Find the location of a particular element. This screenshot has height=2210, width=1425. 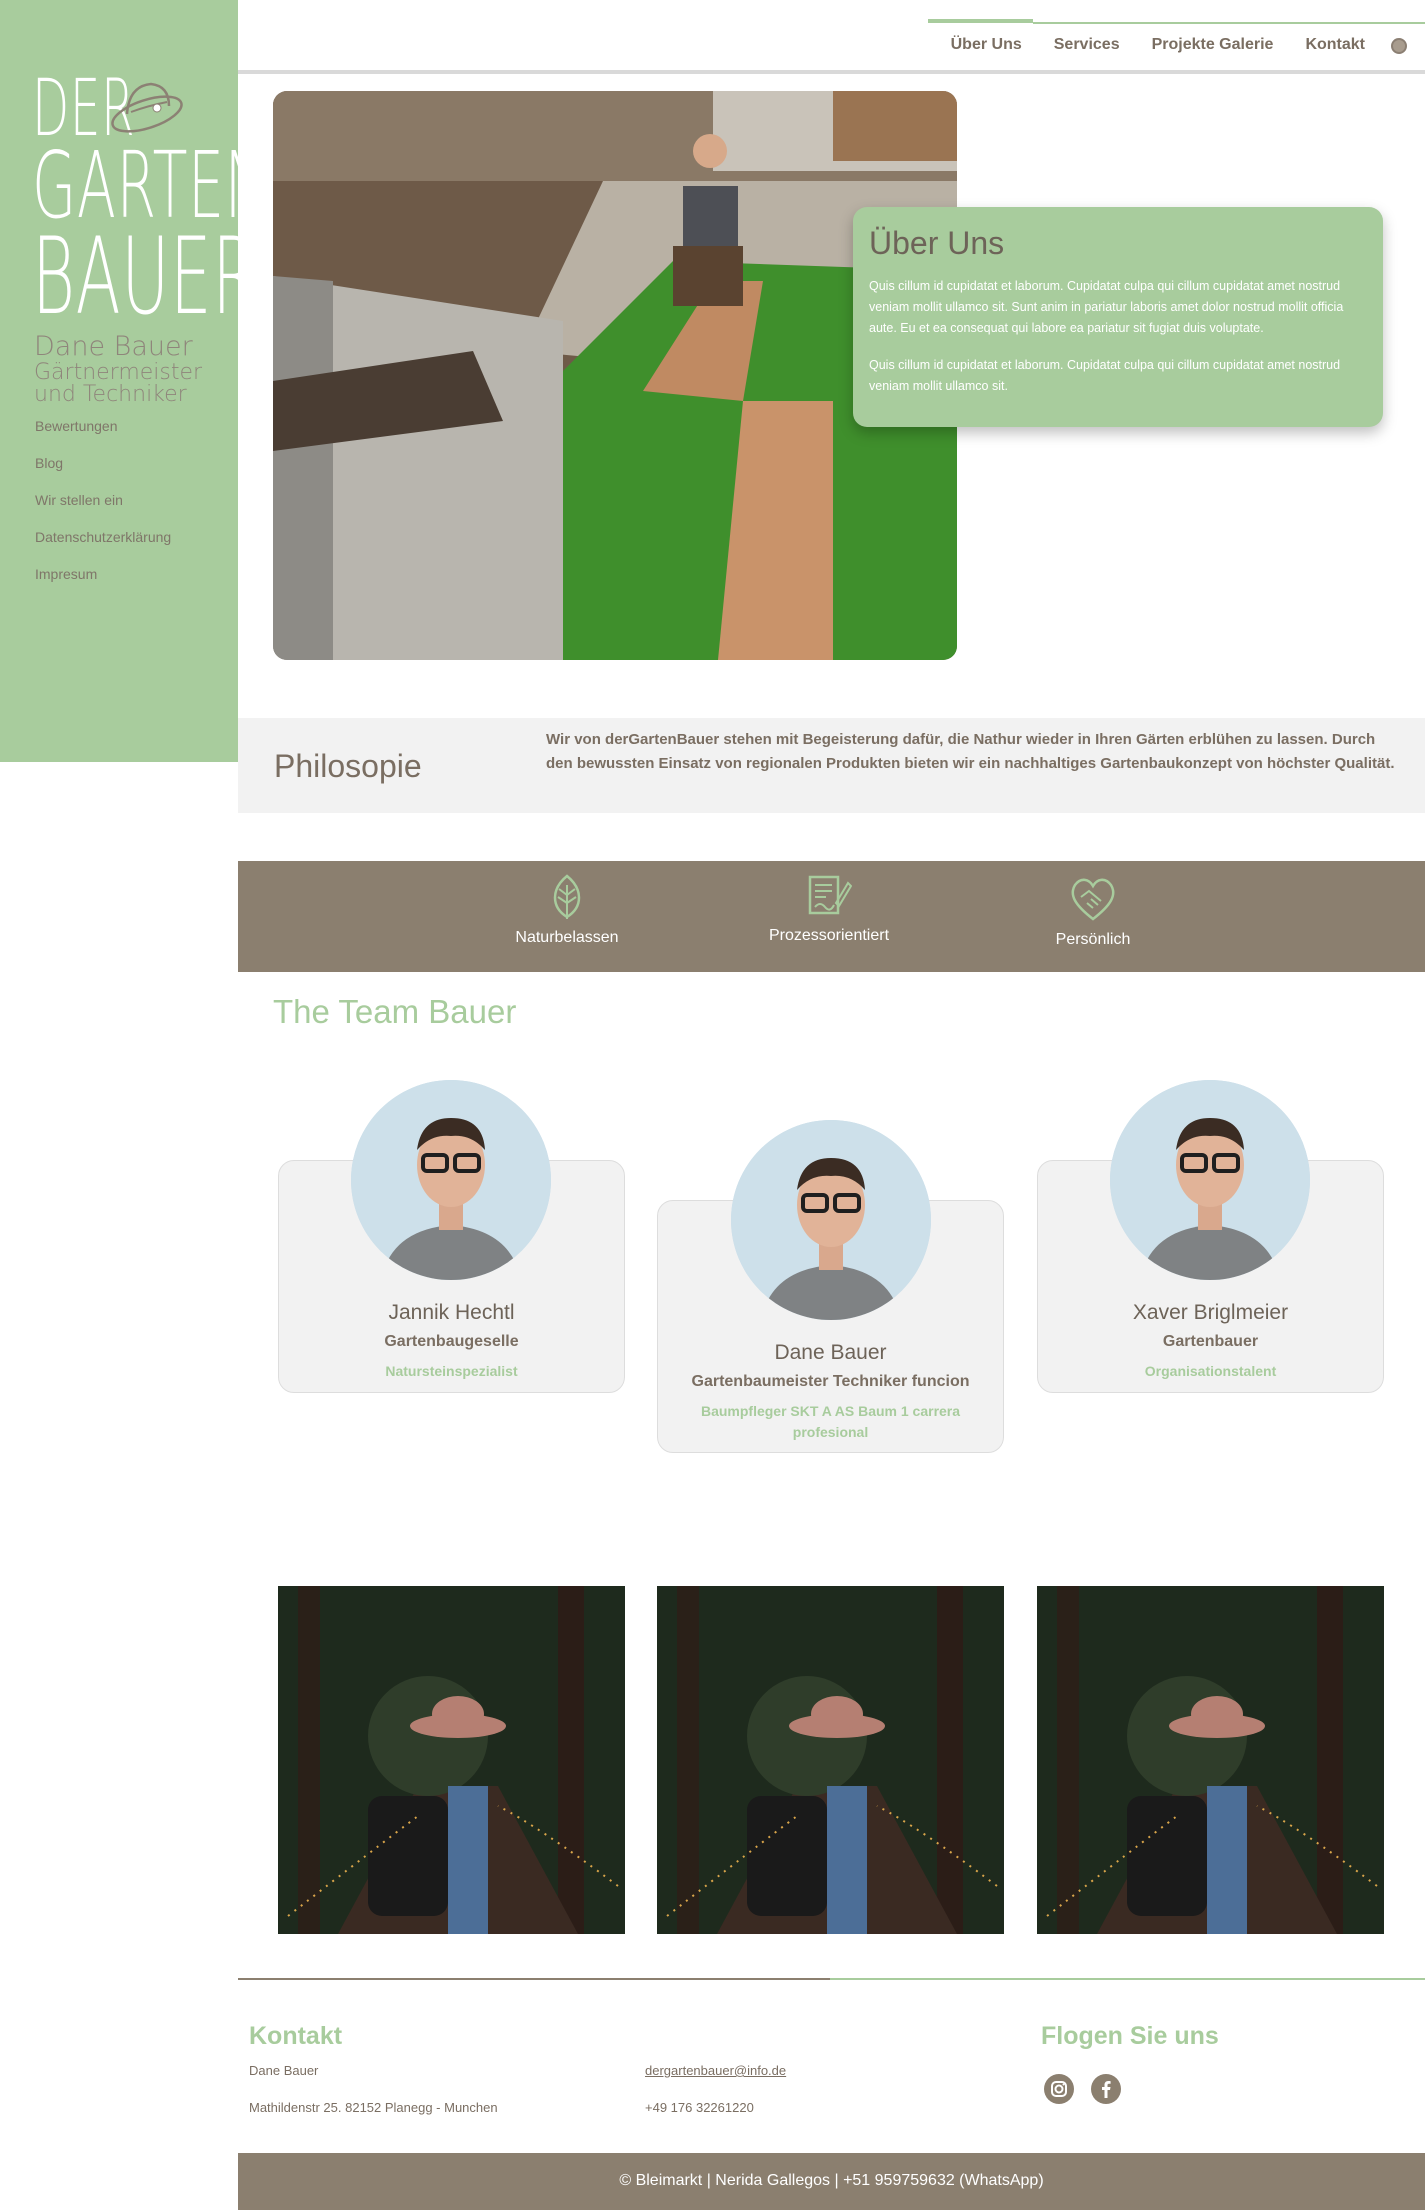

member-name: Xaver Briglmeier is located at coordinates (1210, 1312).